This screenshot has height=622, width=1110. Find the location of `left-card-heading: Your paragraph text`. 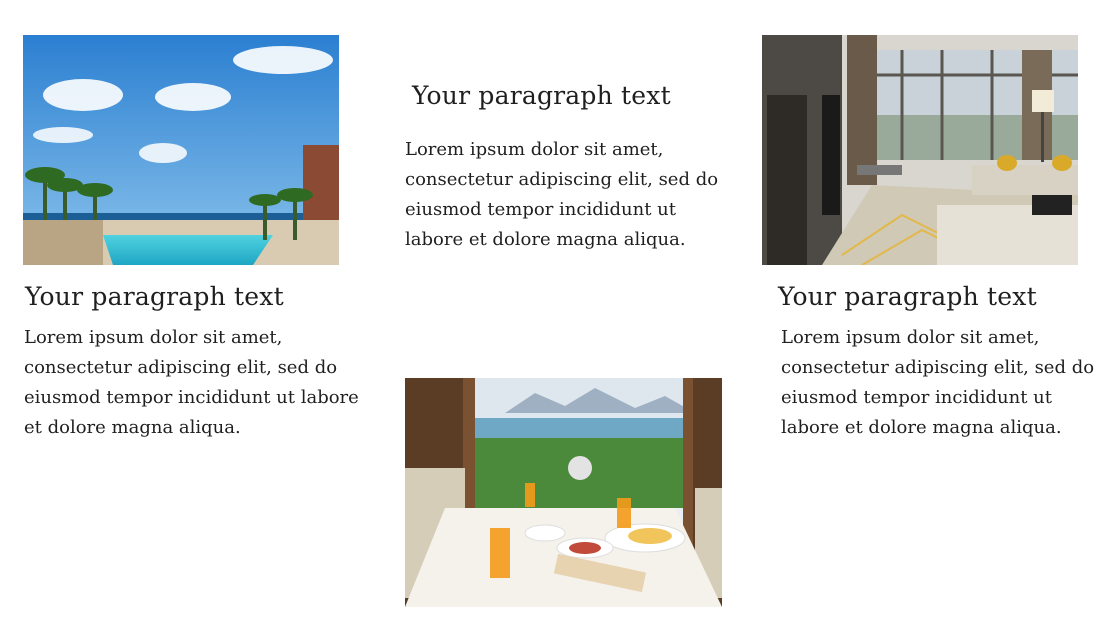

left-card-heading: Your paragraph text is located at coordinates (154, 296).